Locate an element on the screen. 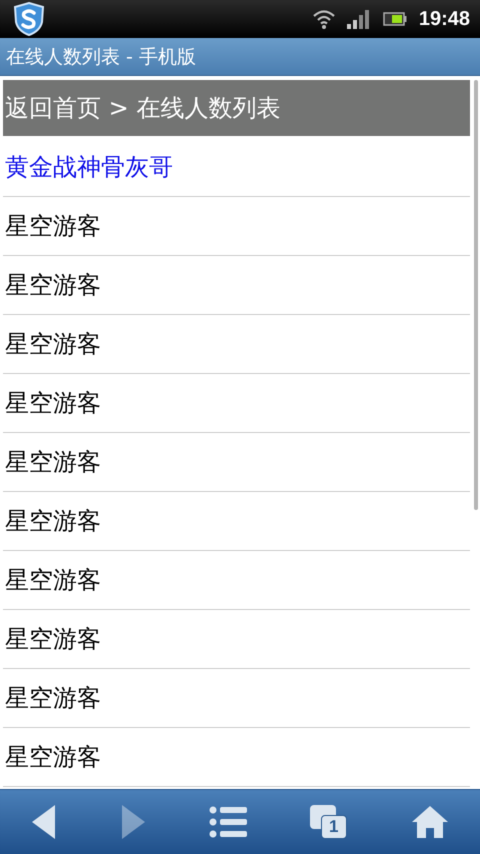 The image size is (480, 854). home-icon is located at coordinates (429, 822).